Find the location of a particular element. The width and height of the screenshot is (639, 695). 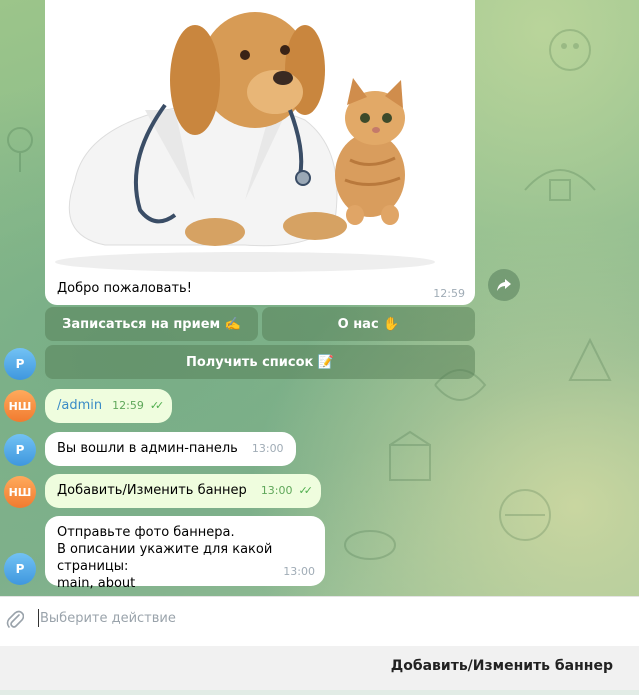

message-text: Вы вошли в админ-панель is located at coordinates (147, 448).